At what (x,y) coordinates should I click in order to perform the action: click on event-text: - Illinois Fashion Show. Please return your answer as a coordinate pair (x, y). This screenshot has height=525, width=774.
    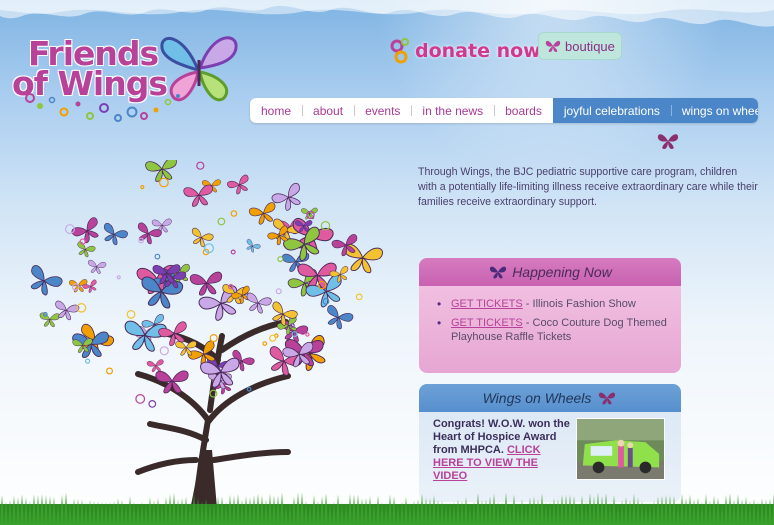
    Looking at the image, I should click on (579, 304).